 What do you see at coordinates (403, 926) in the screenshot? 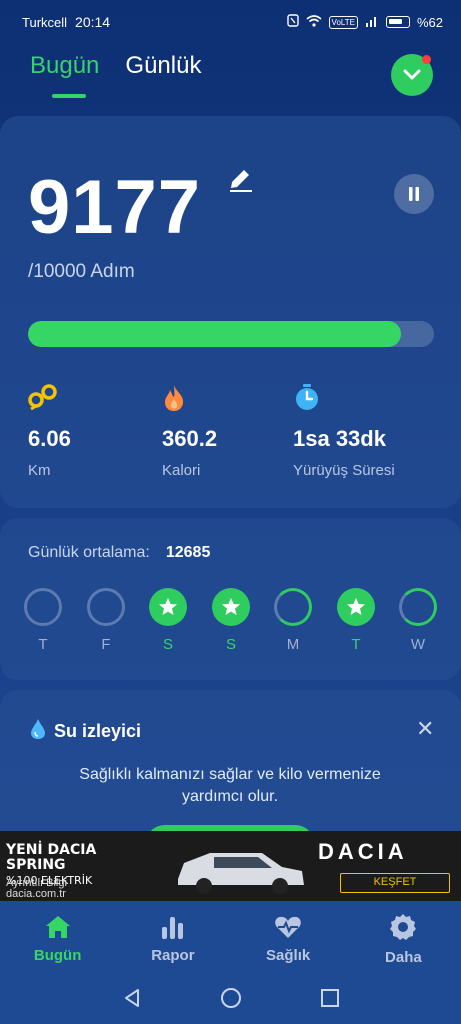
I see `gear-icon` at bounding box center [403, 926].